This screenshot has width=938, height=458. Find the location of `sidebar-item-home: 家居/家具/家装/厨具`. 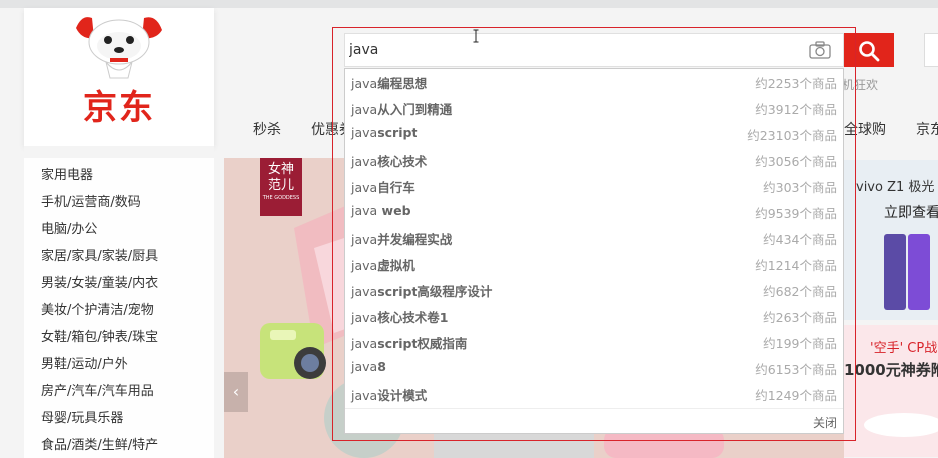

sidebar-item-home: 家居/家具/家装/厨具 is located at coordinates (99, 254).